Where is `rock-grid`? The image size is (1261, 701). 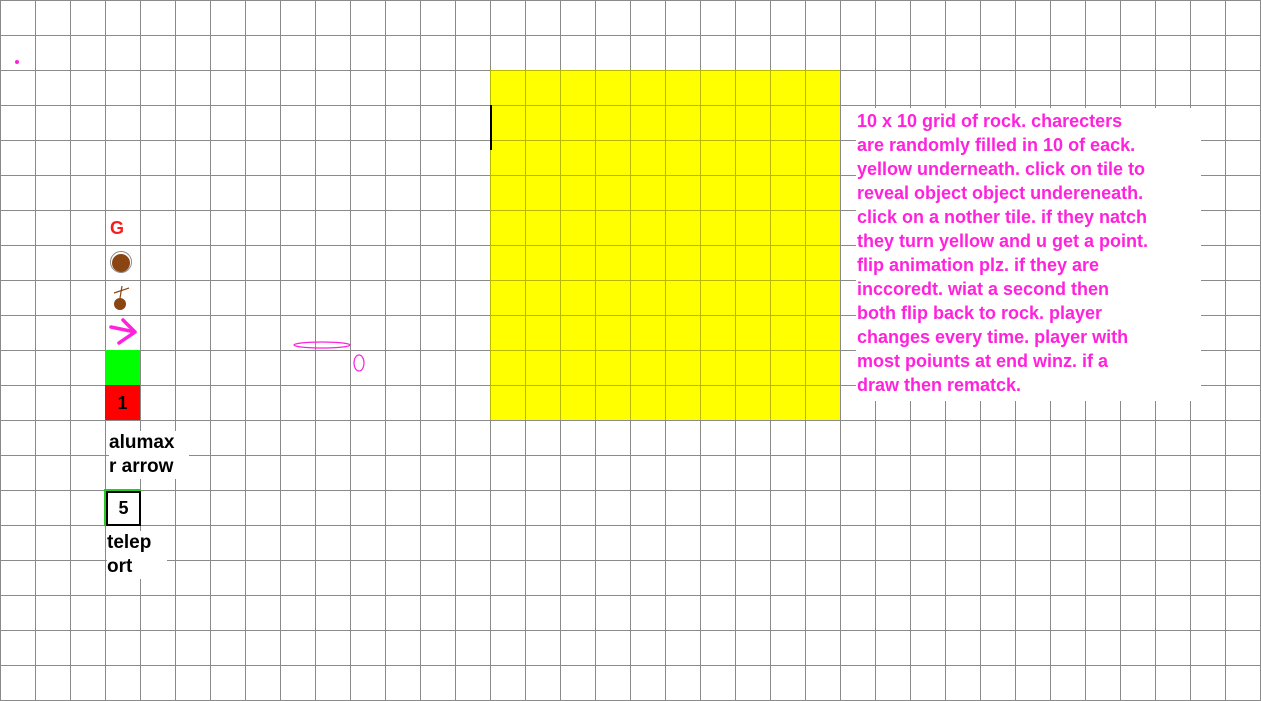 rock-grid is located at coordinates (665, 245).